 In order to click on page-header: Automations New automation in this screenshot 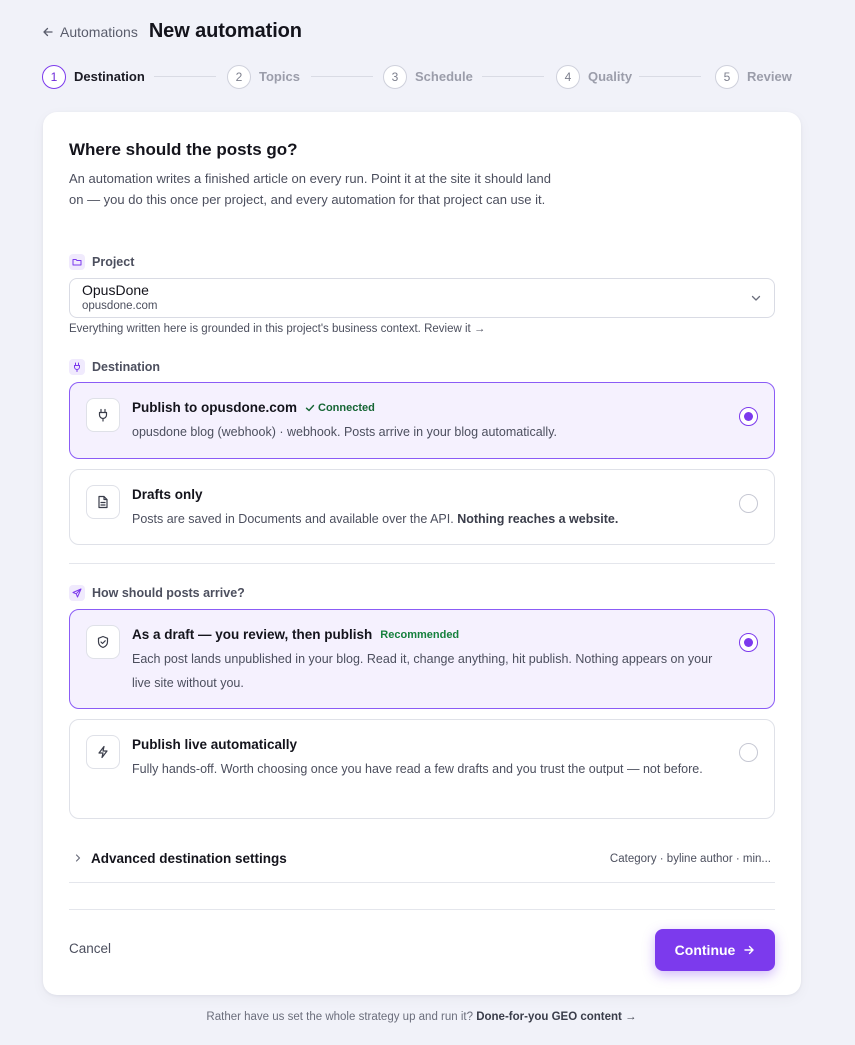, I will do `click(172, 31)`.